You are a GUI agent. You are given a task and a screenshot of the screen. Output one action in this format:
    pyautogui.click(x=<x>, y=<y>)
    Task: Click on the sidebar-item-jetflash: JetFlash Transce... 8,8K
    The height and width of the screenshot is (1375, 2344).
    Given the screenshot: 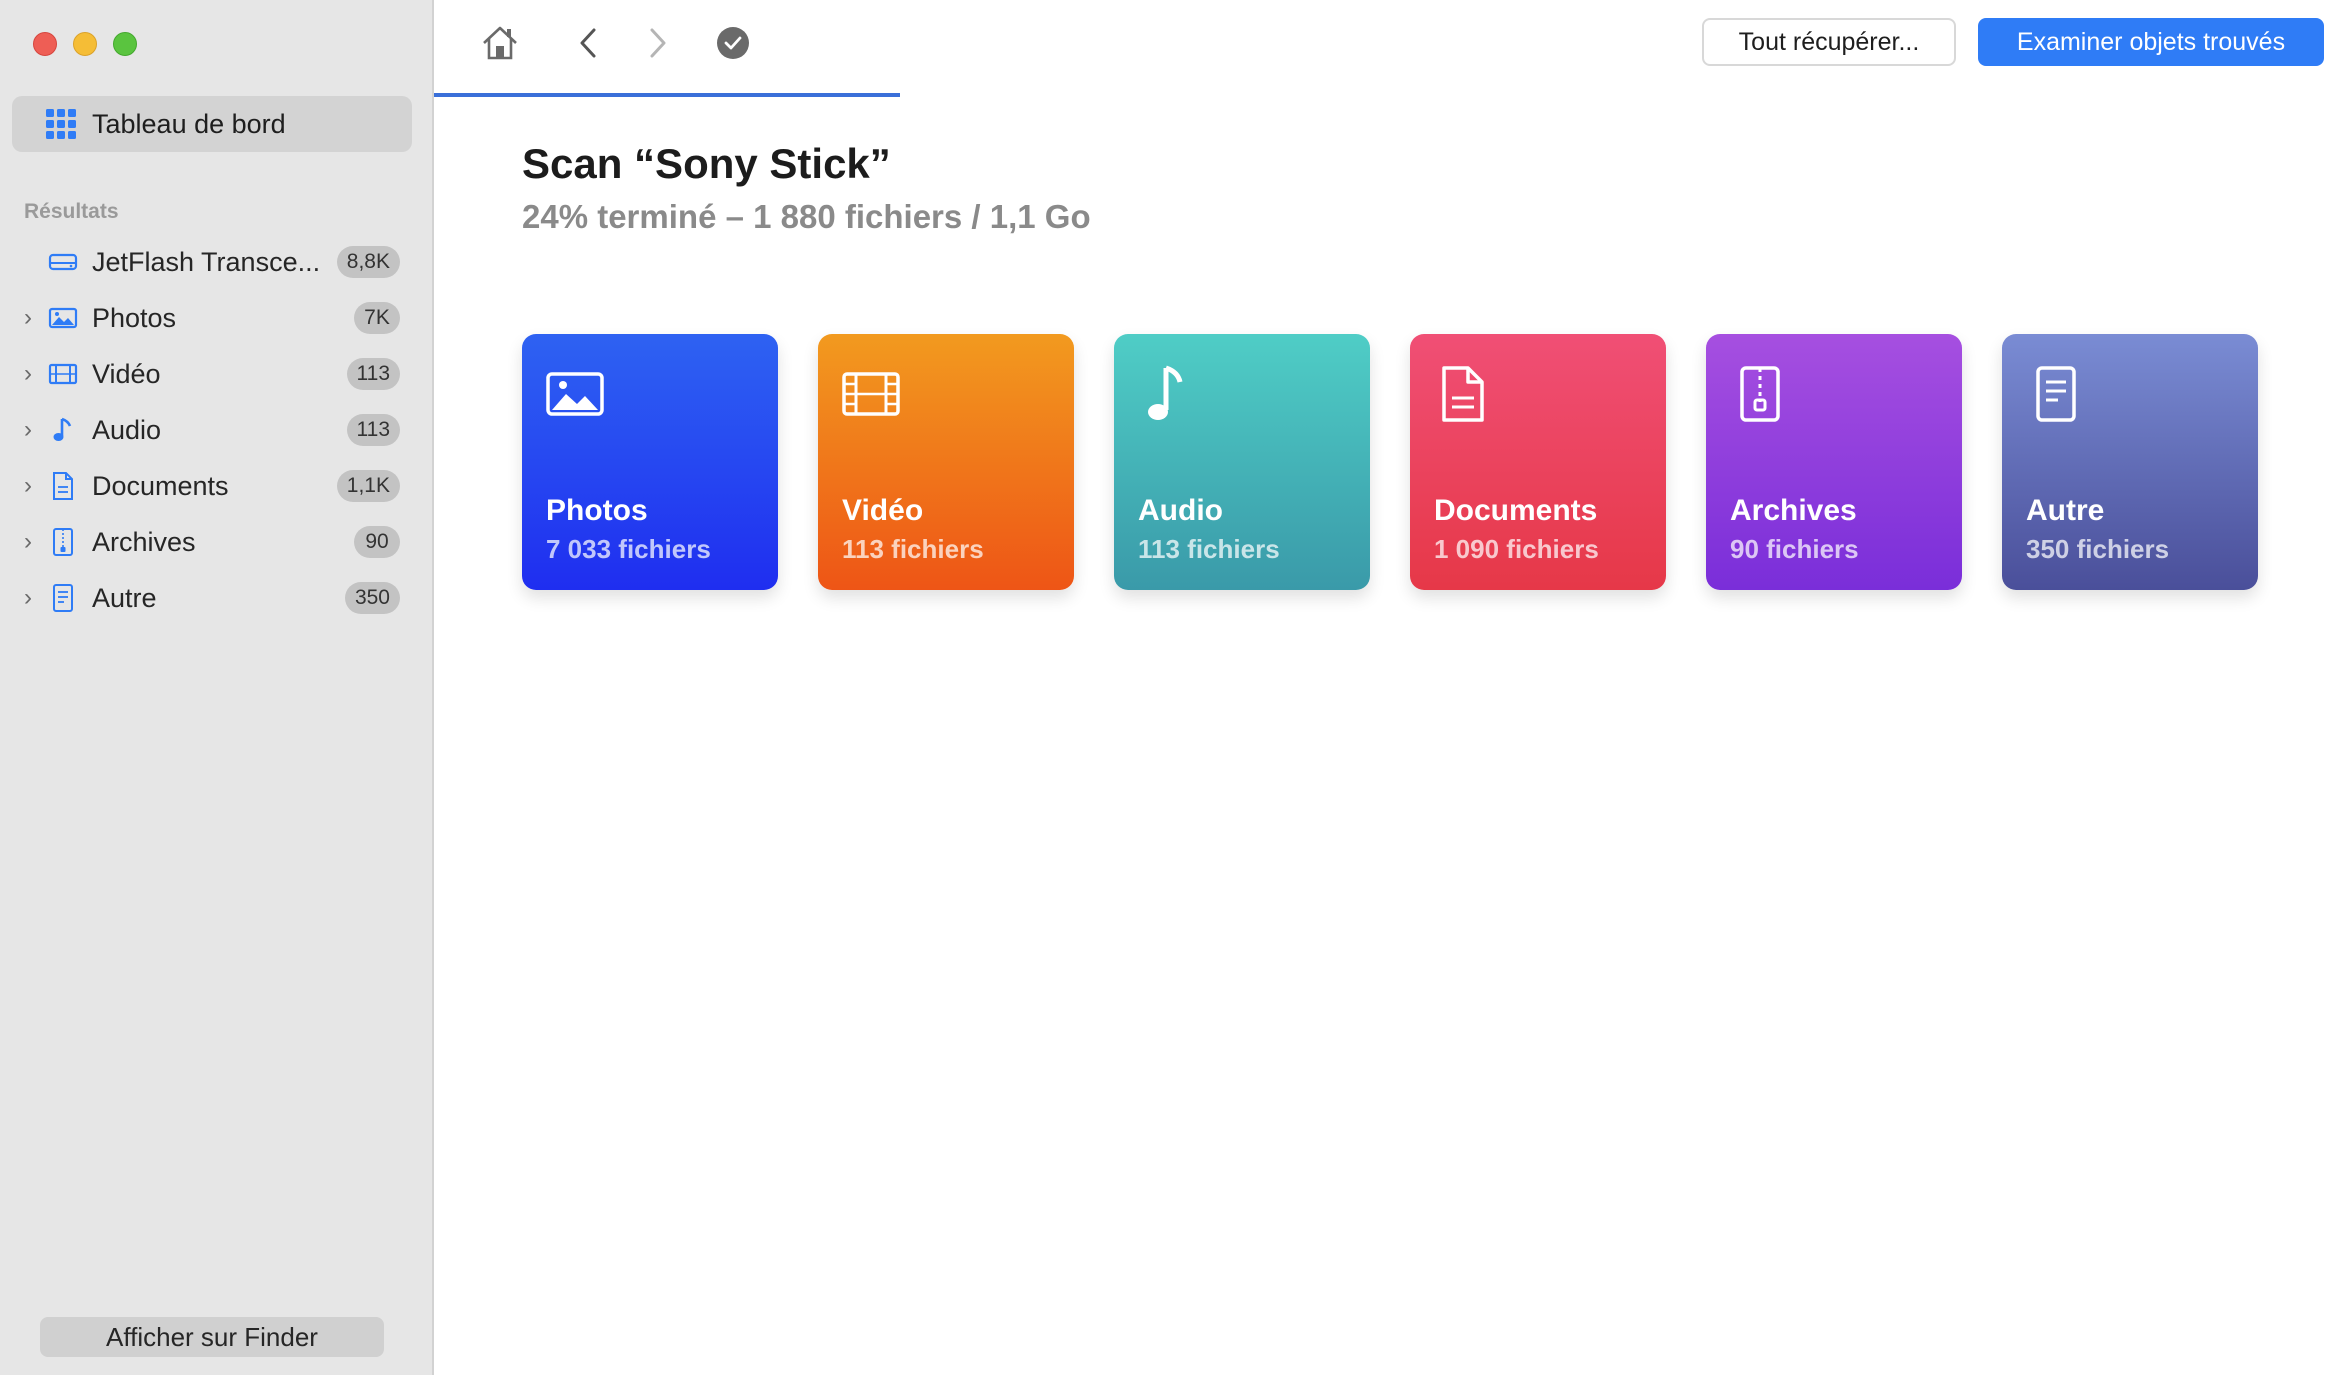 What is the action you would take?
    pyautogui.click(x=217, y=262)
    